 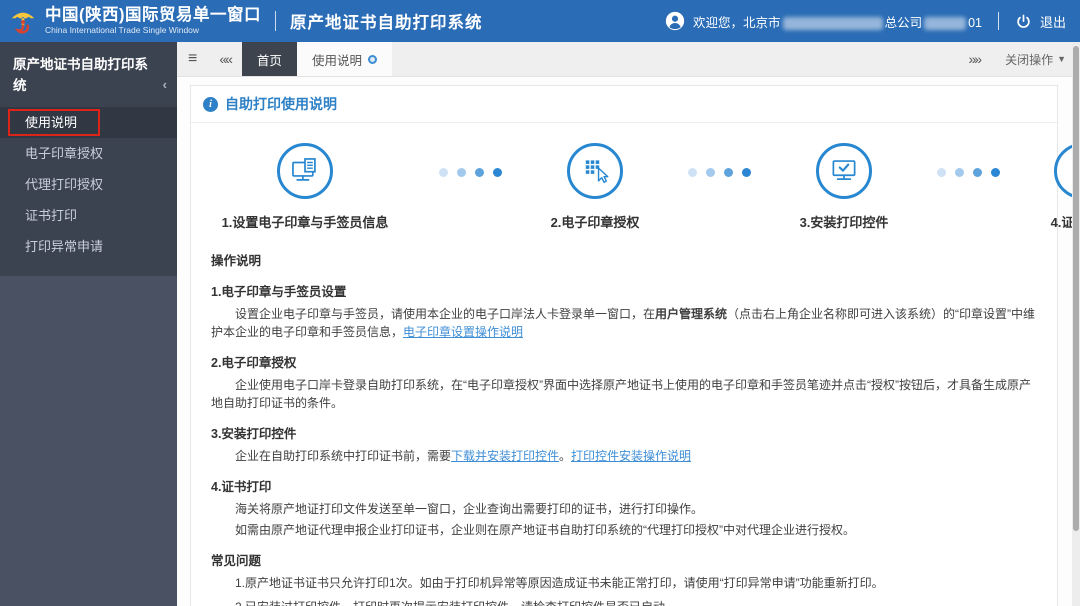 What do you see at coordinates (1061, 59) in the screenshot?
I see `chevron-down-icon: ▼` at bounding box center [1061, 59].